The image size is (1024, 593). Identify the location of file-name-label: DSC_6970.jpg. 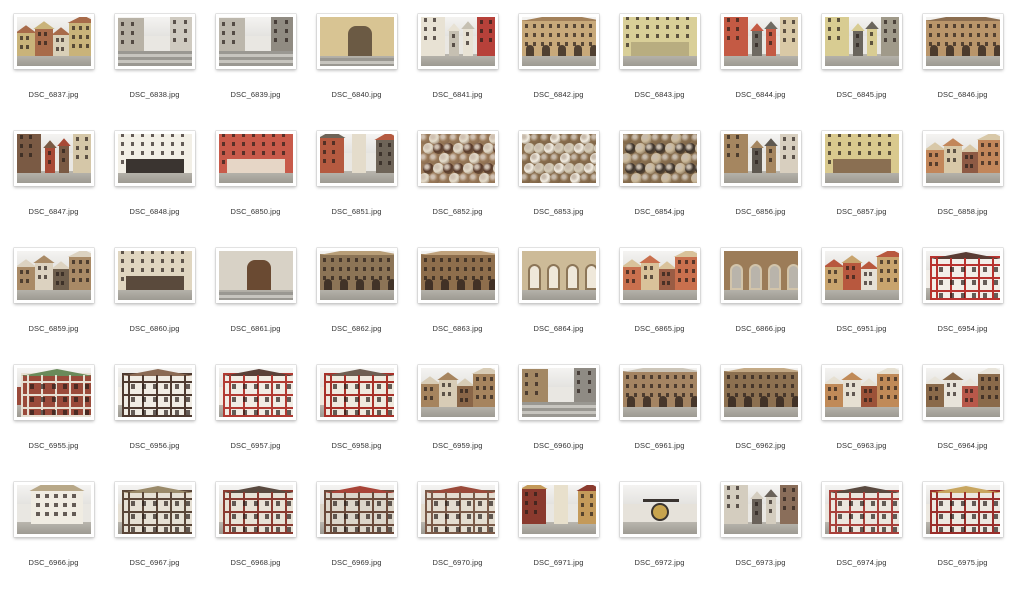
(457, 562).